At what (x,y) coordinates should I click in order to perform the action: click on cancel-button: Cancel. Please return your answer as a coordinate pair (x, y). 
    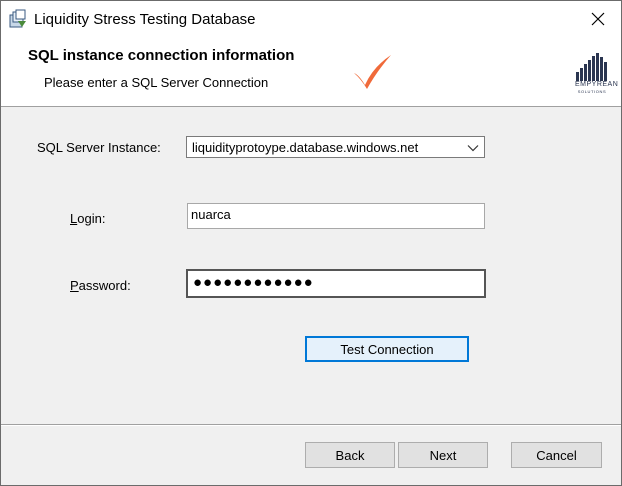
    Looking at the image, I should click on (556, 455).